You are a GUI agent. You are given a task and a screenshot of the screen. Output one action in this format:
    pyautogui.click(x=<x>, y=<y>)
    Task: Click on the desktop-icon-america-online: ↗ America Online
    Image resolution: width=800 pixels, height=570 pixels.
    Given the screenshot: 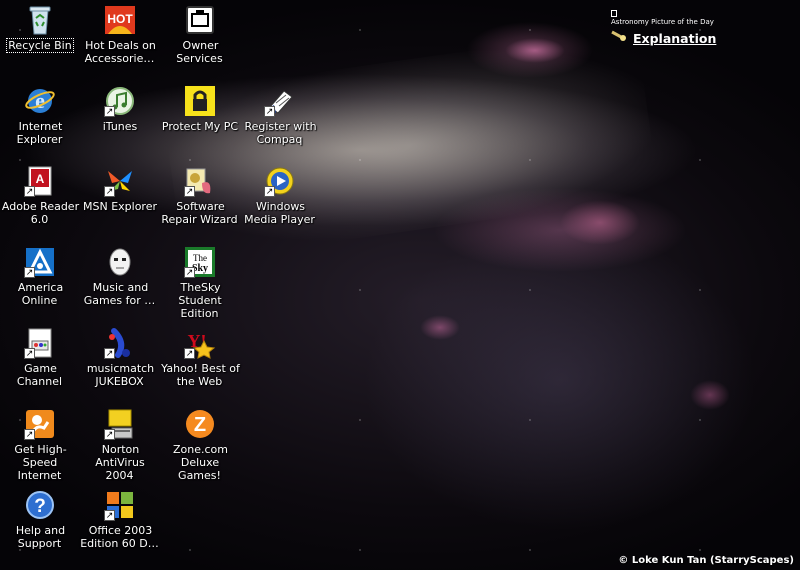 What is the action you would take?
    pyautogui.click(x=40, y=284)
    